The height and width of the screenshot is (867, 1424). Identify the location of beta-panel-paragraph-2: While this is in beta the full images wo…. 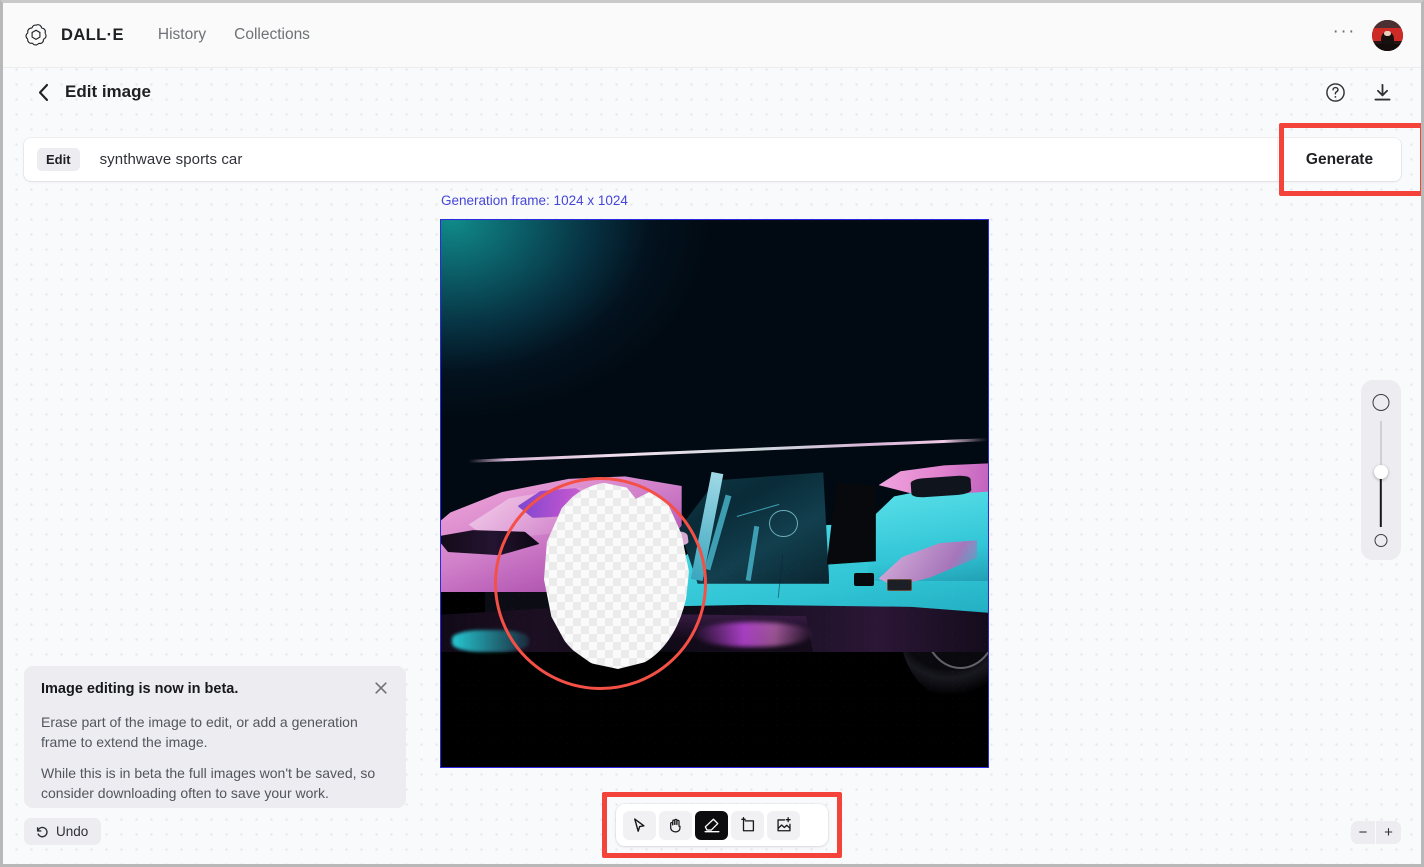
(208, 783).